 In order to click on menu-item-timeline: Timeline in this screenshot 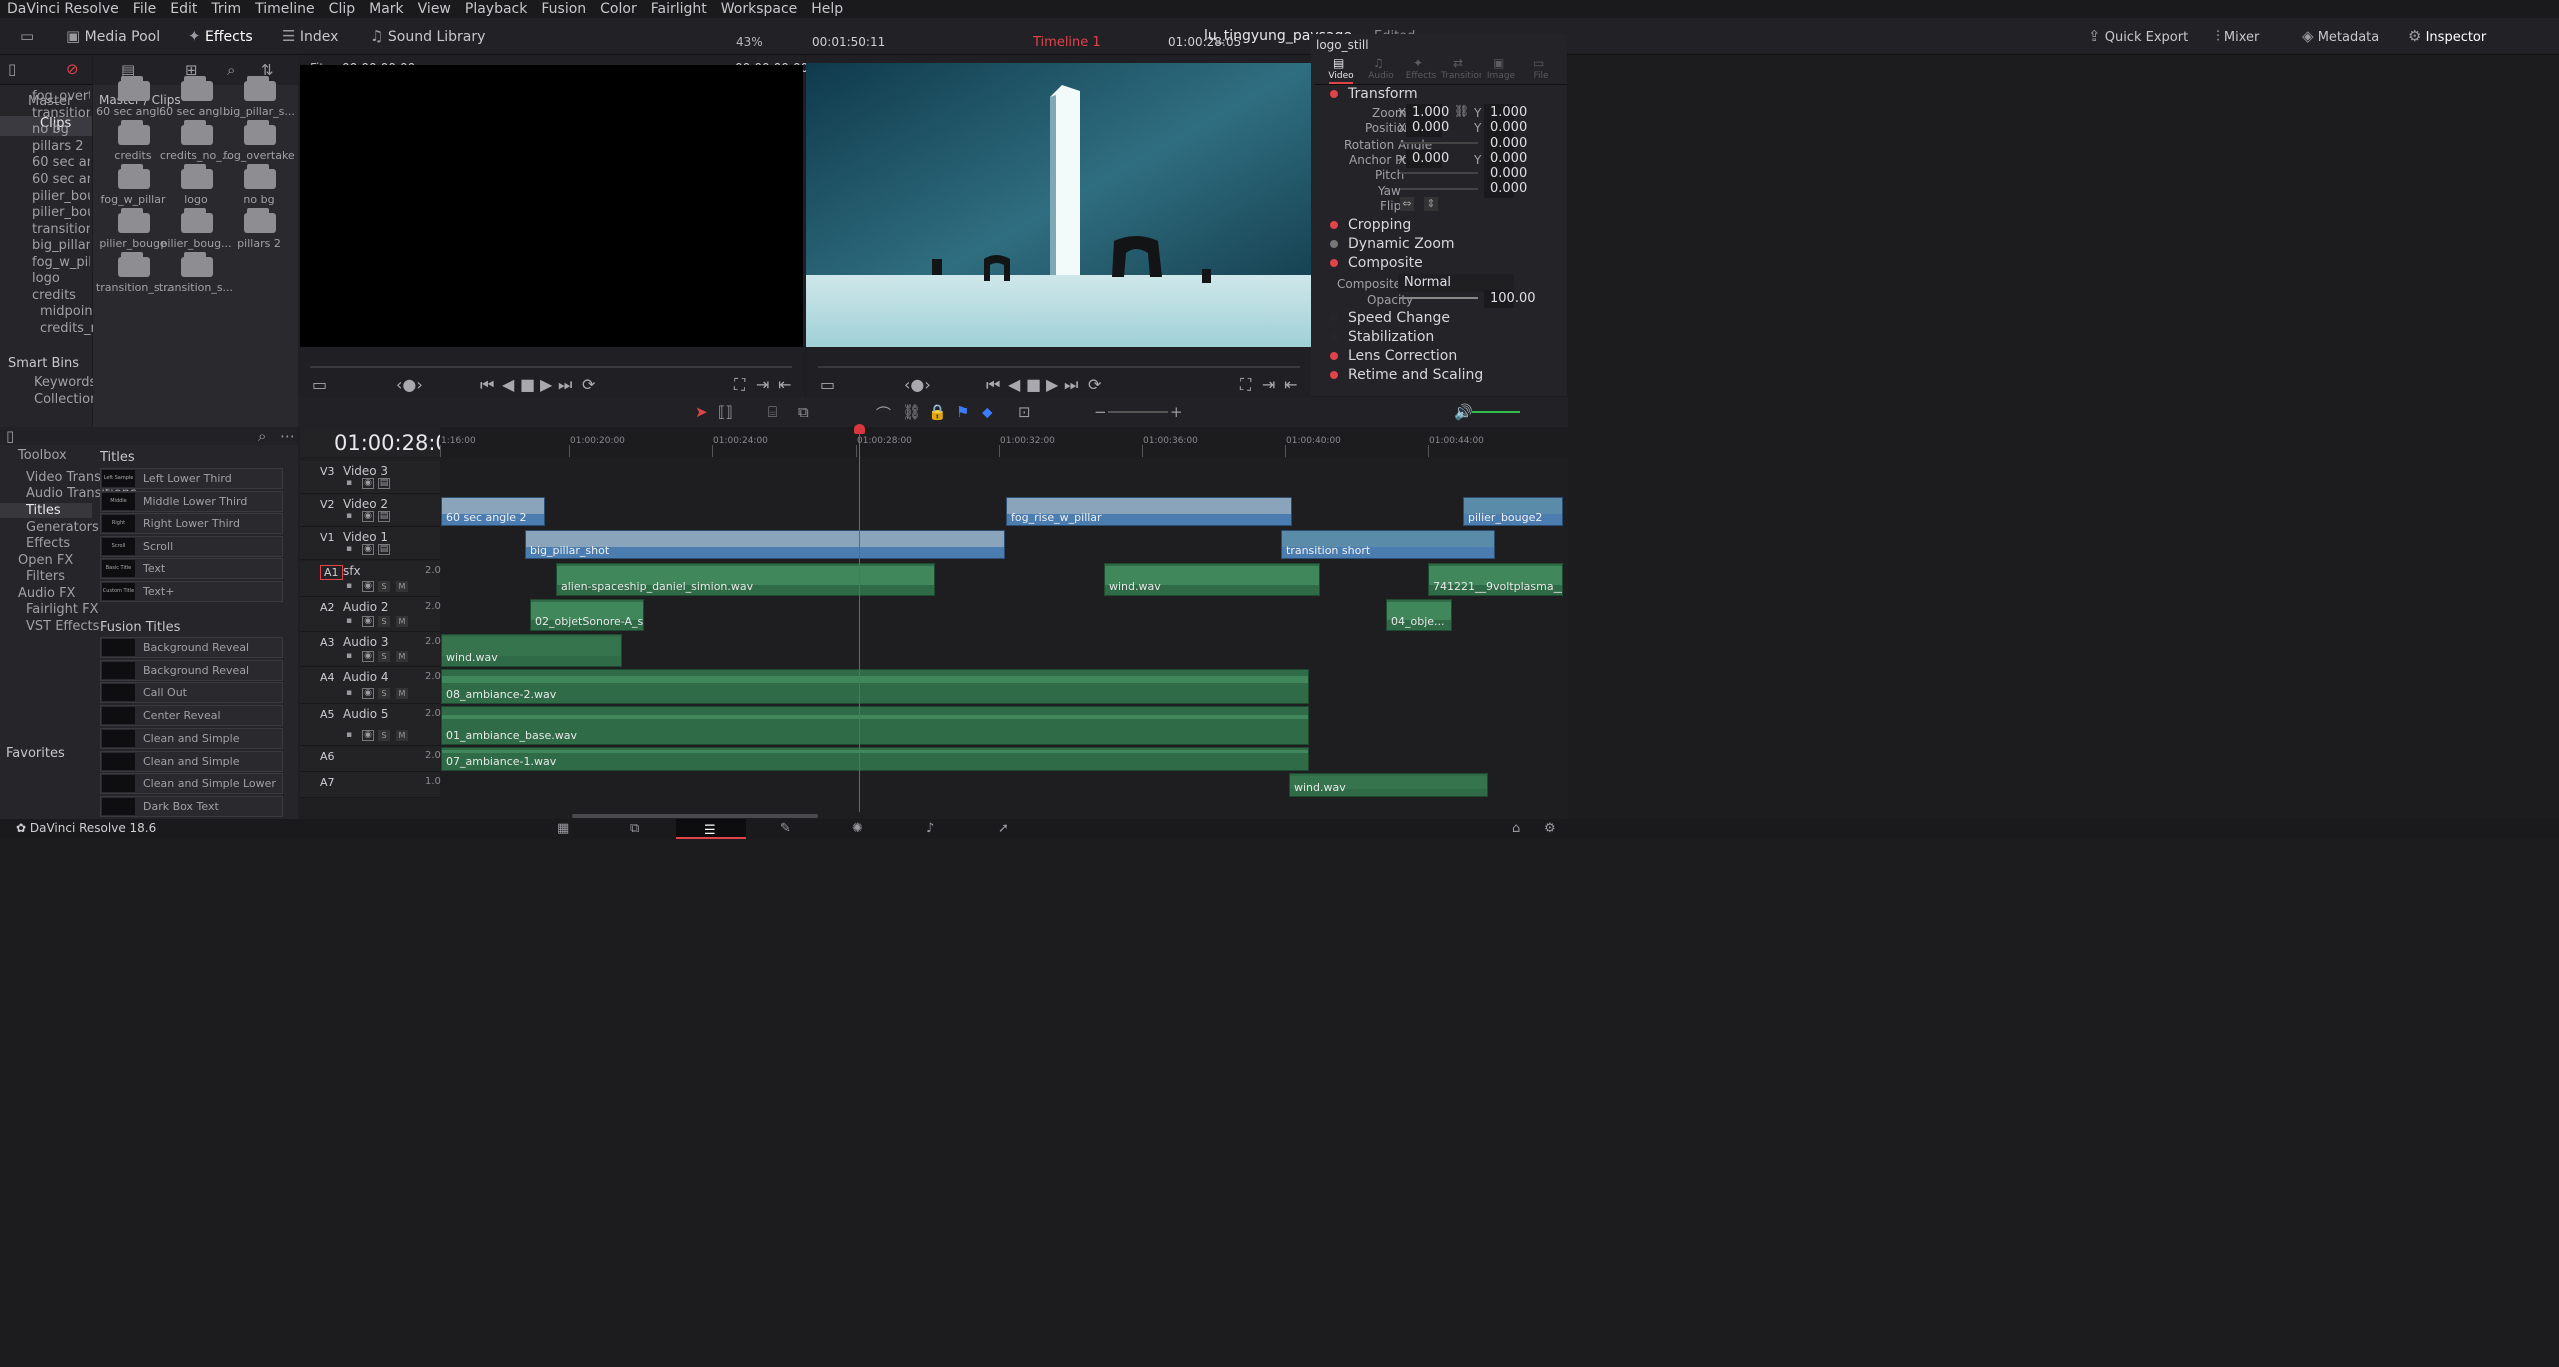, I will do `click(285, 9)`.